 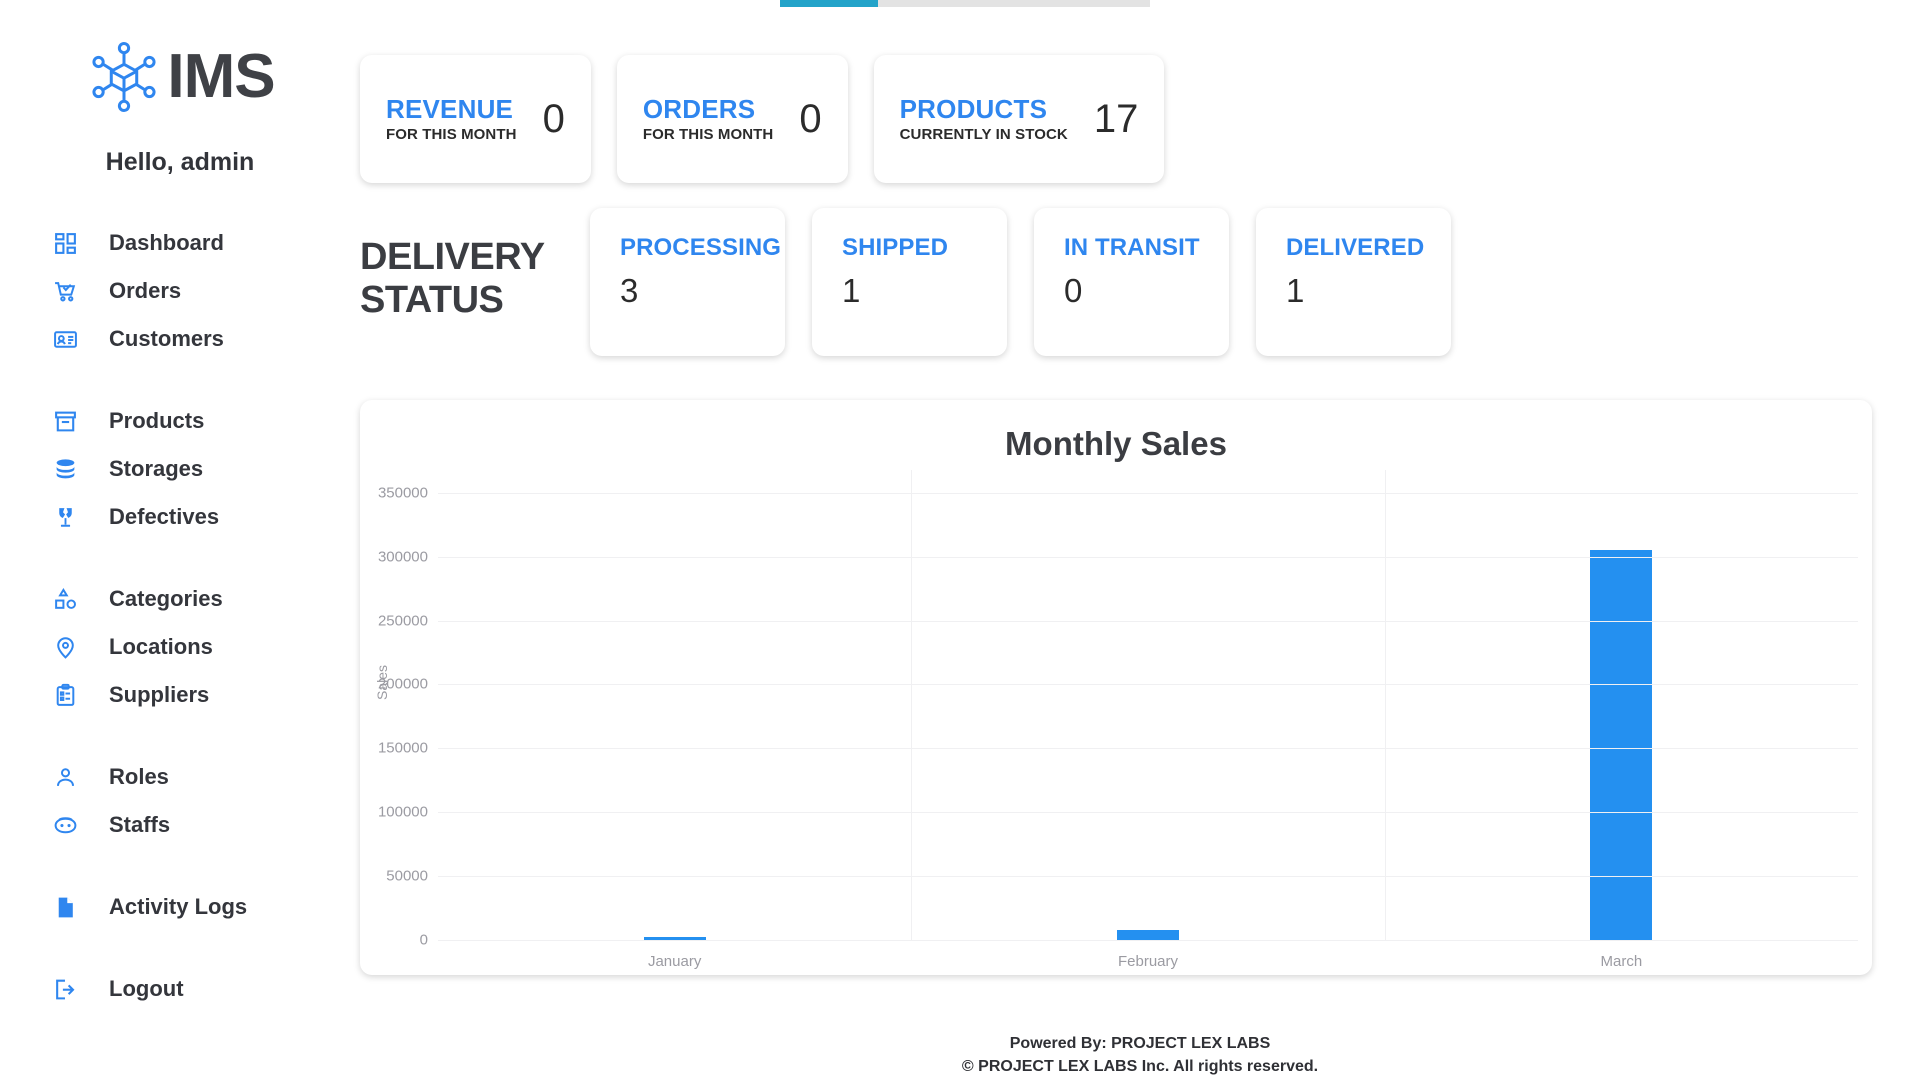 I want to click on chart-y-tick-label: 200000, so click(x=402, y=684).